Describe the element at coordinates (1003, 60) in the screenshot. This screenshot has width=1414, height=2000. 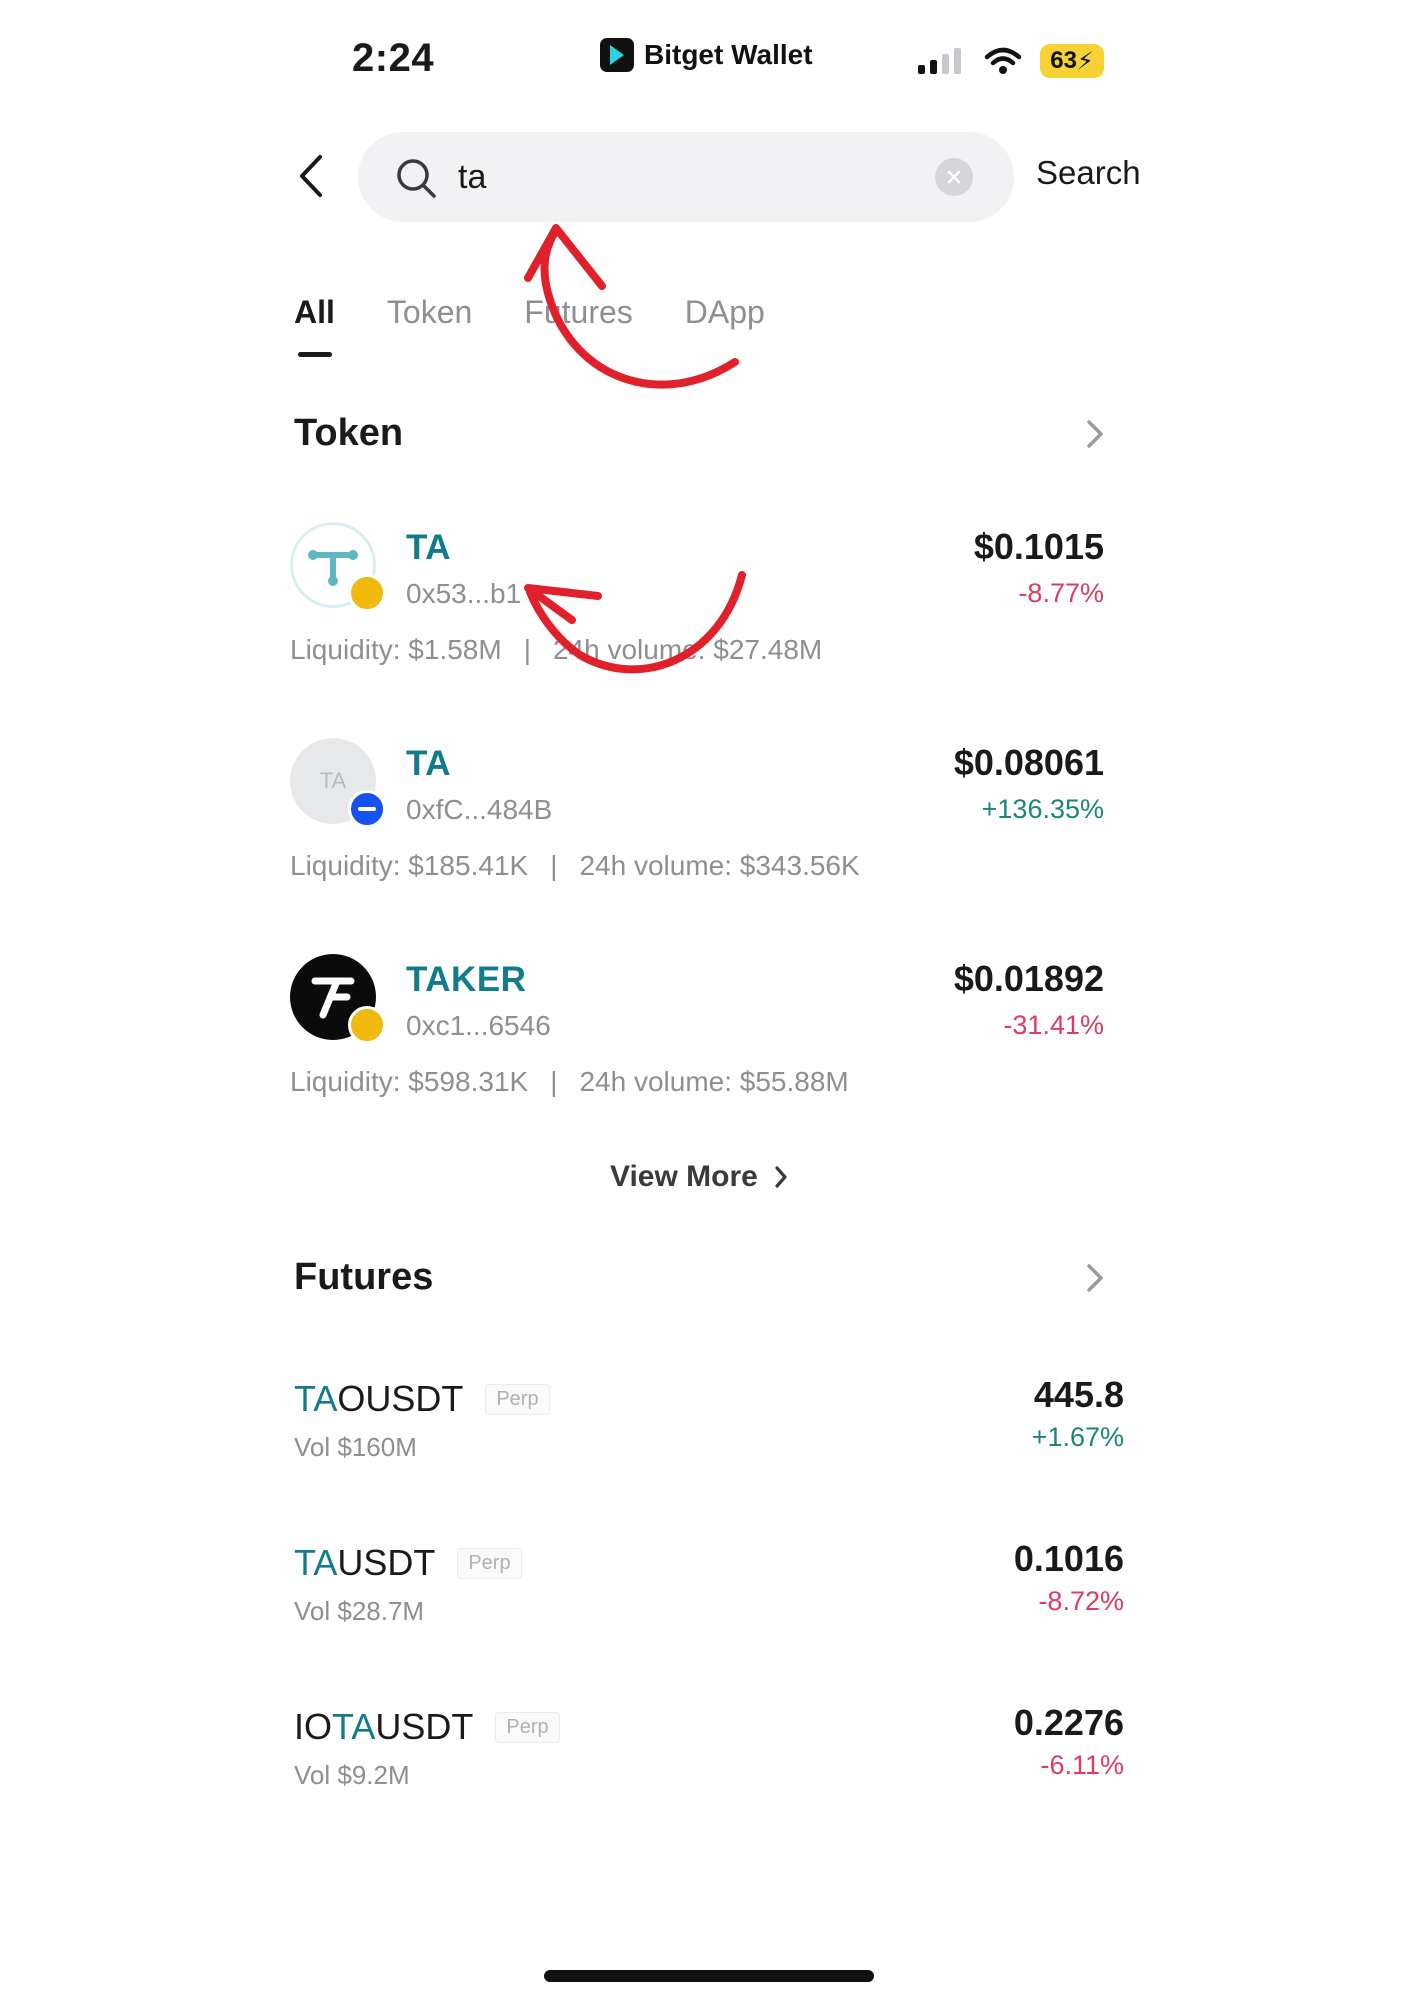
I see `wifi-icon` at that location.